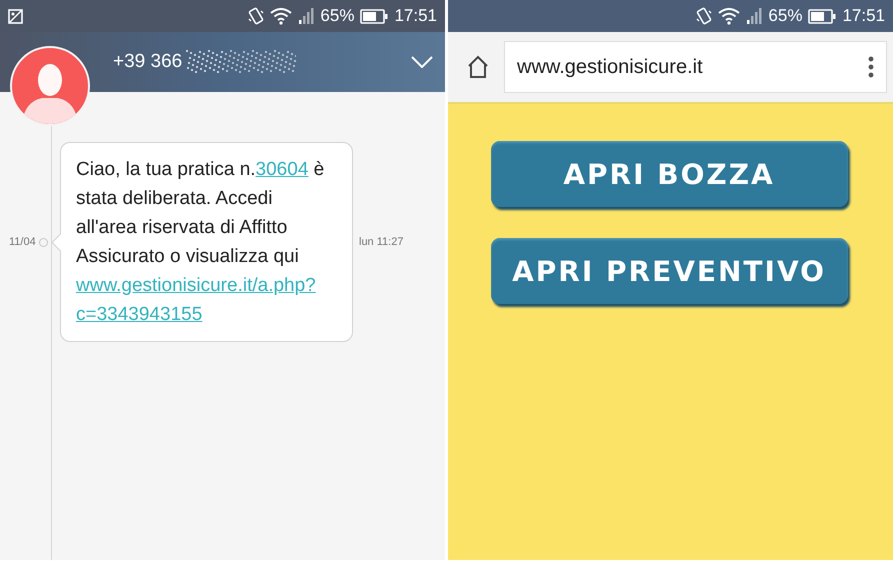 This screenshot has width=893, height=564. What do you see at coordinates (139, 314) in the screenshot?
I see `message-link: c=3343943155` at bounding box center [139, 314].